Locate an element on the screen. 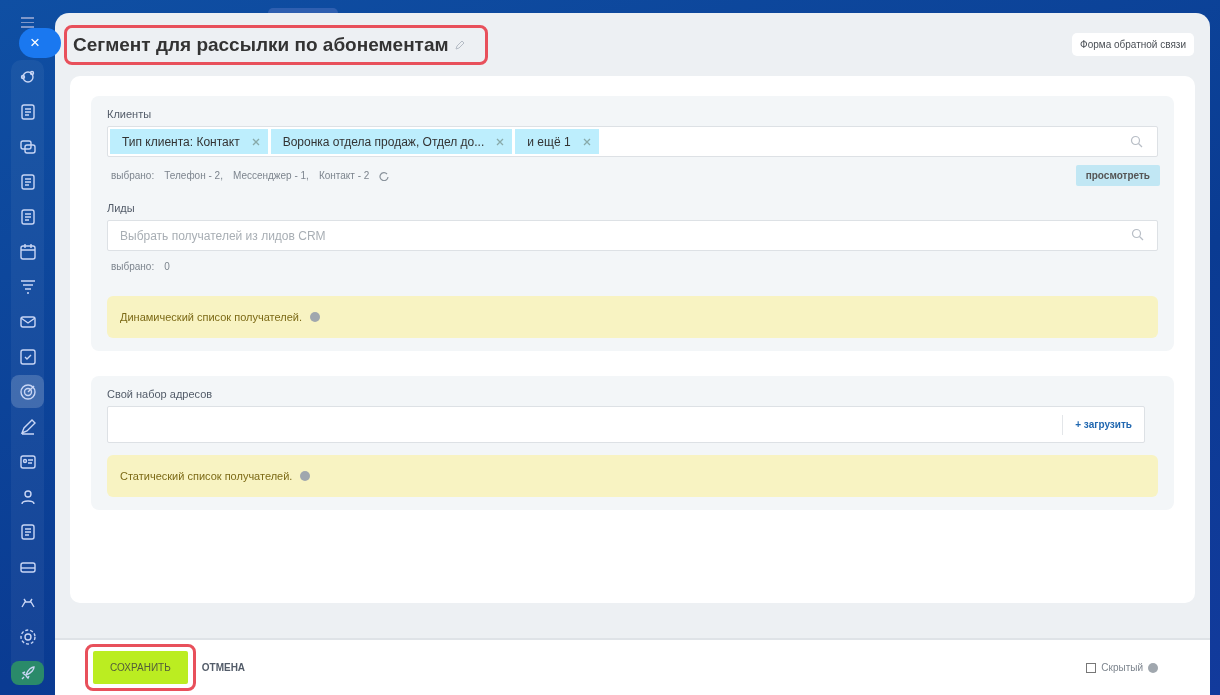  tag-label: Тип клиента: Контакт is located at coordinates (181, 141).